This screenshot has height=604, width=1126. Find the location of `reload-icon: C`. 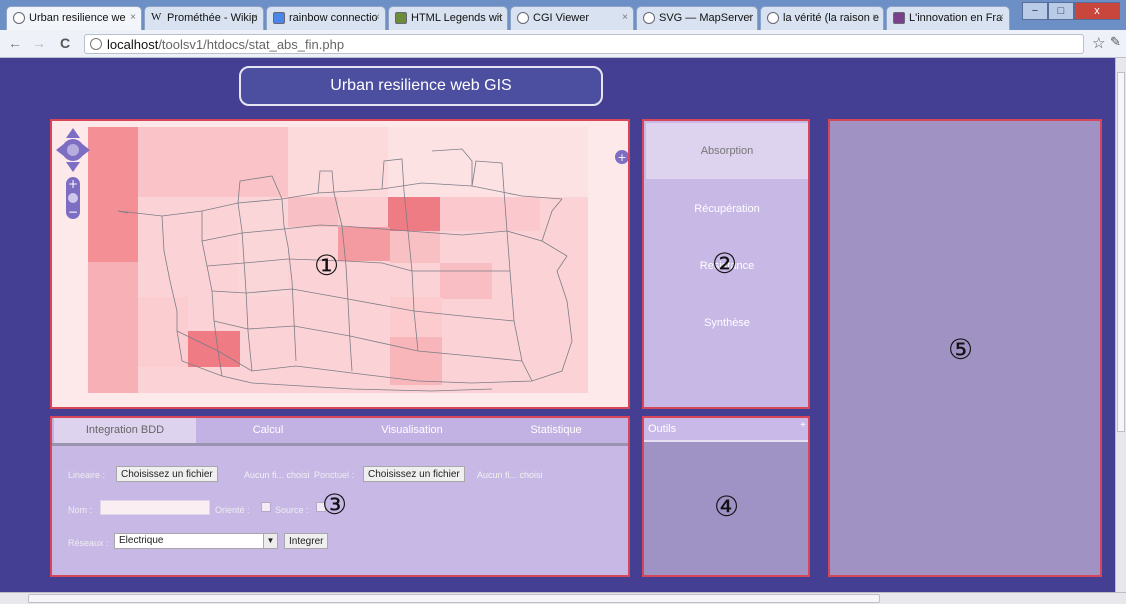

reload-icon: C is located at coordinates (65, 43).